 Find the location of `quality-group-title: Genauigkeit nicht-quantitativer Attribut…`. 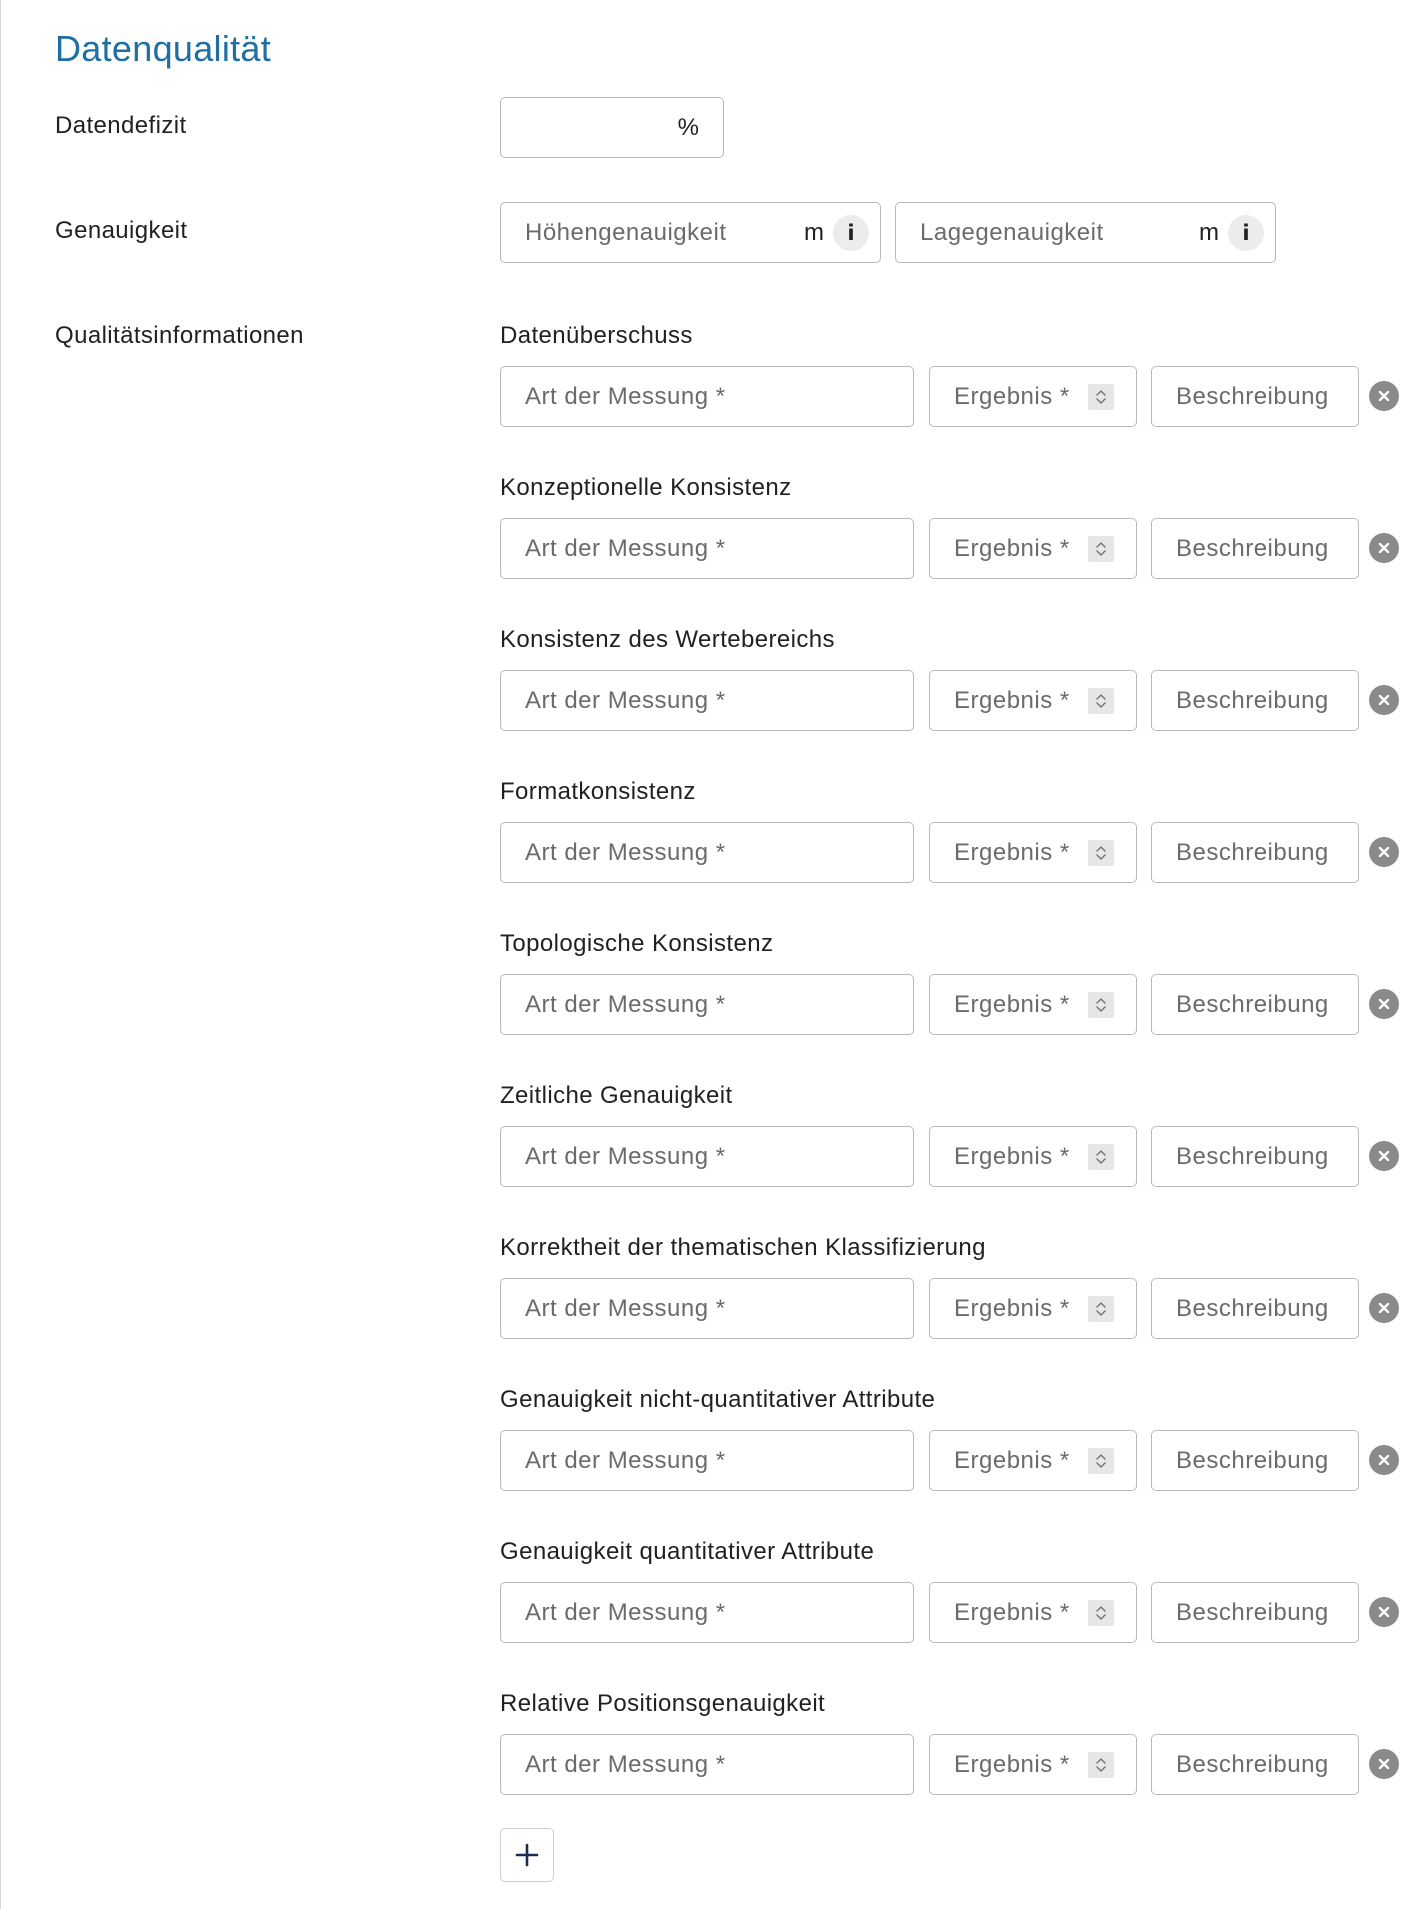

quality-group-title: Genauigkeit nicht-quantitativer Attribut… is located at coordinates (718, 1399).